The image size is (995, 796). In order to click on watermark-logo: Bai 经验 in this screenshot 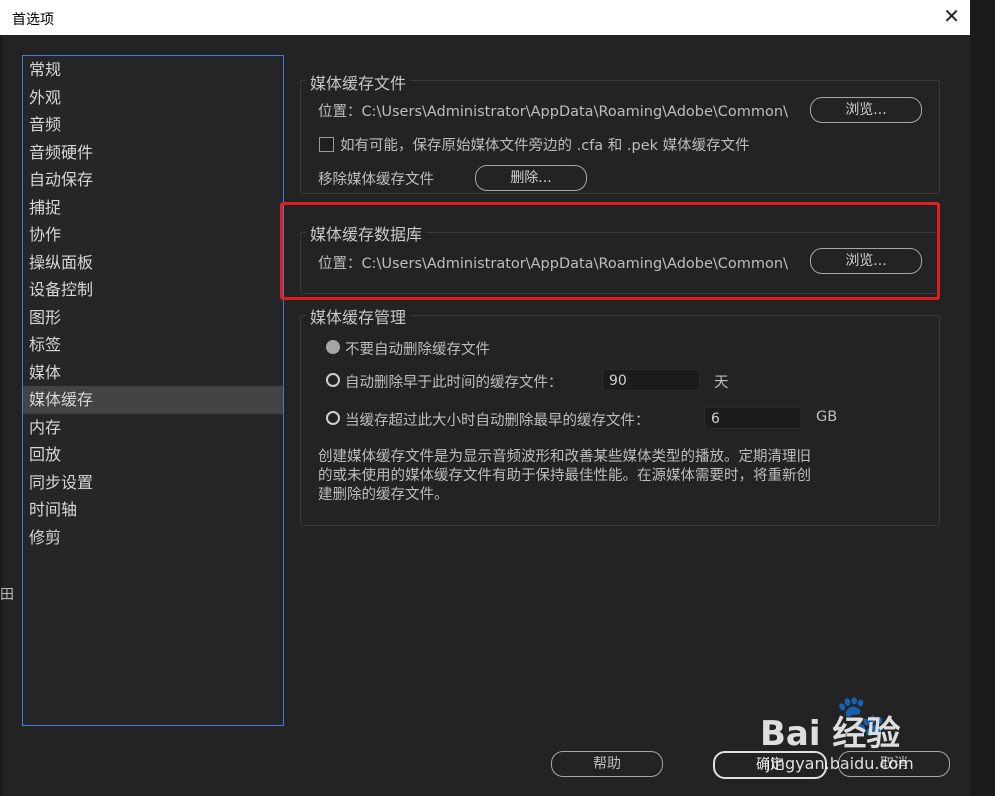, I will do `click(830, 734)`.